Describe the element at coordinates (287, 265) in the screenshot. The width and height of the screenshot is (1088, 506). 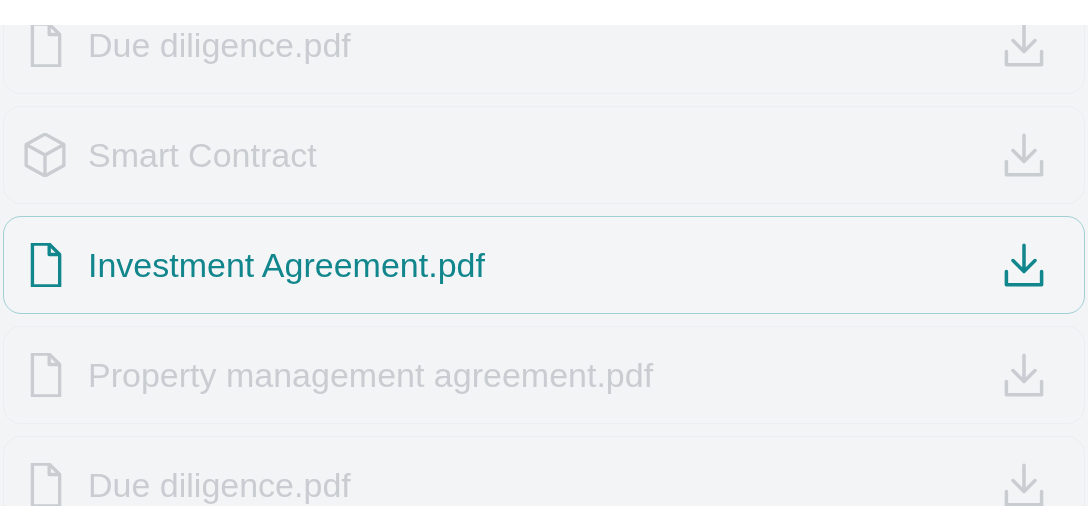
I see `file-name: Investment Agreement.pdf` at that location.